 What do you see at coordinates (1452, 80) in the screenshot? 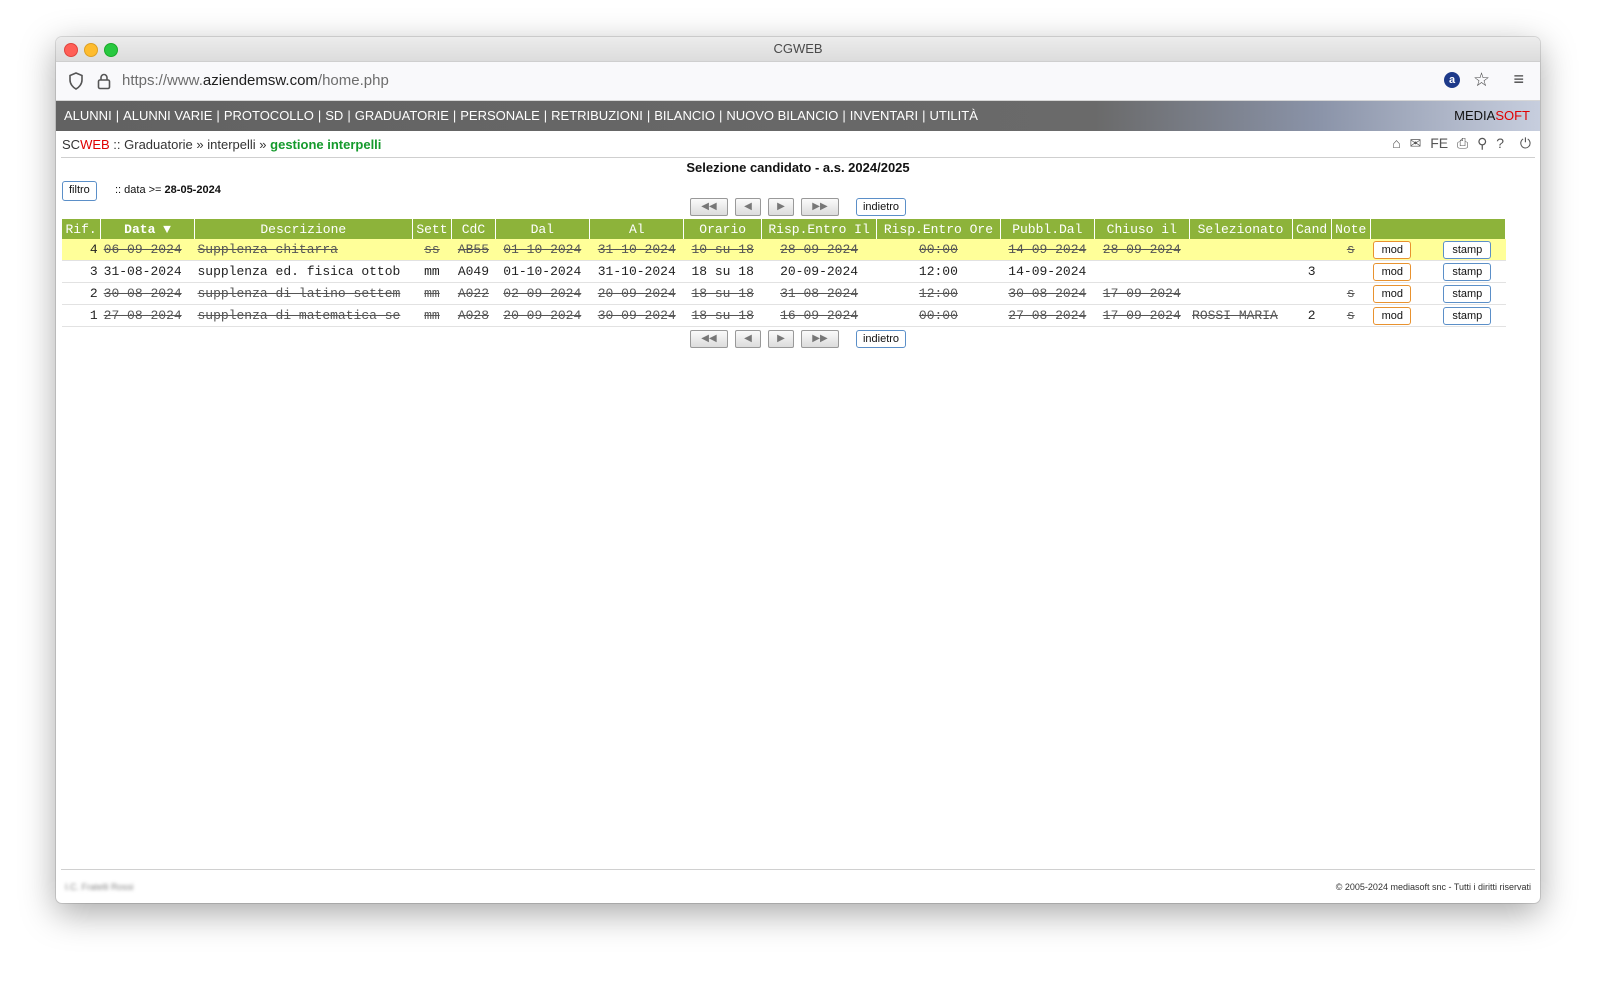
I see `extension-icon: a` at bounding box center [1452, 80].